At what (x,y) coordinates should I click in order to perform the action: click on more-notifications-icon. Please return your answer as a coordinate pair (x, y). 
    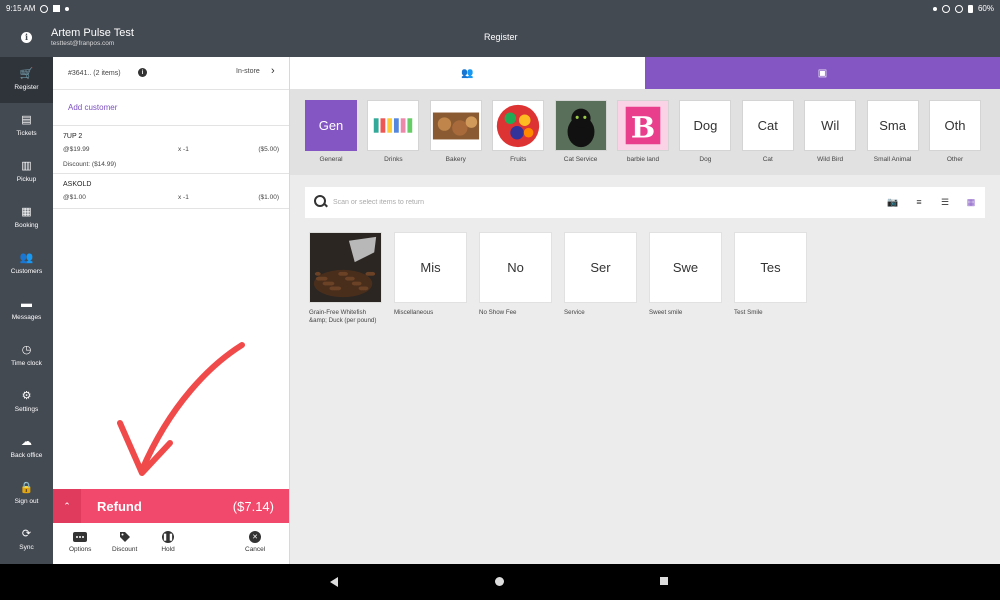
    Looking at the image, I should click on (67, 8).